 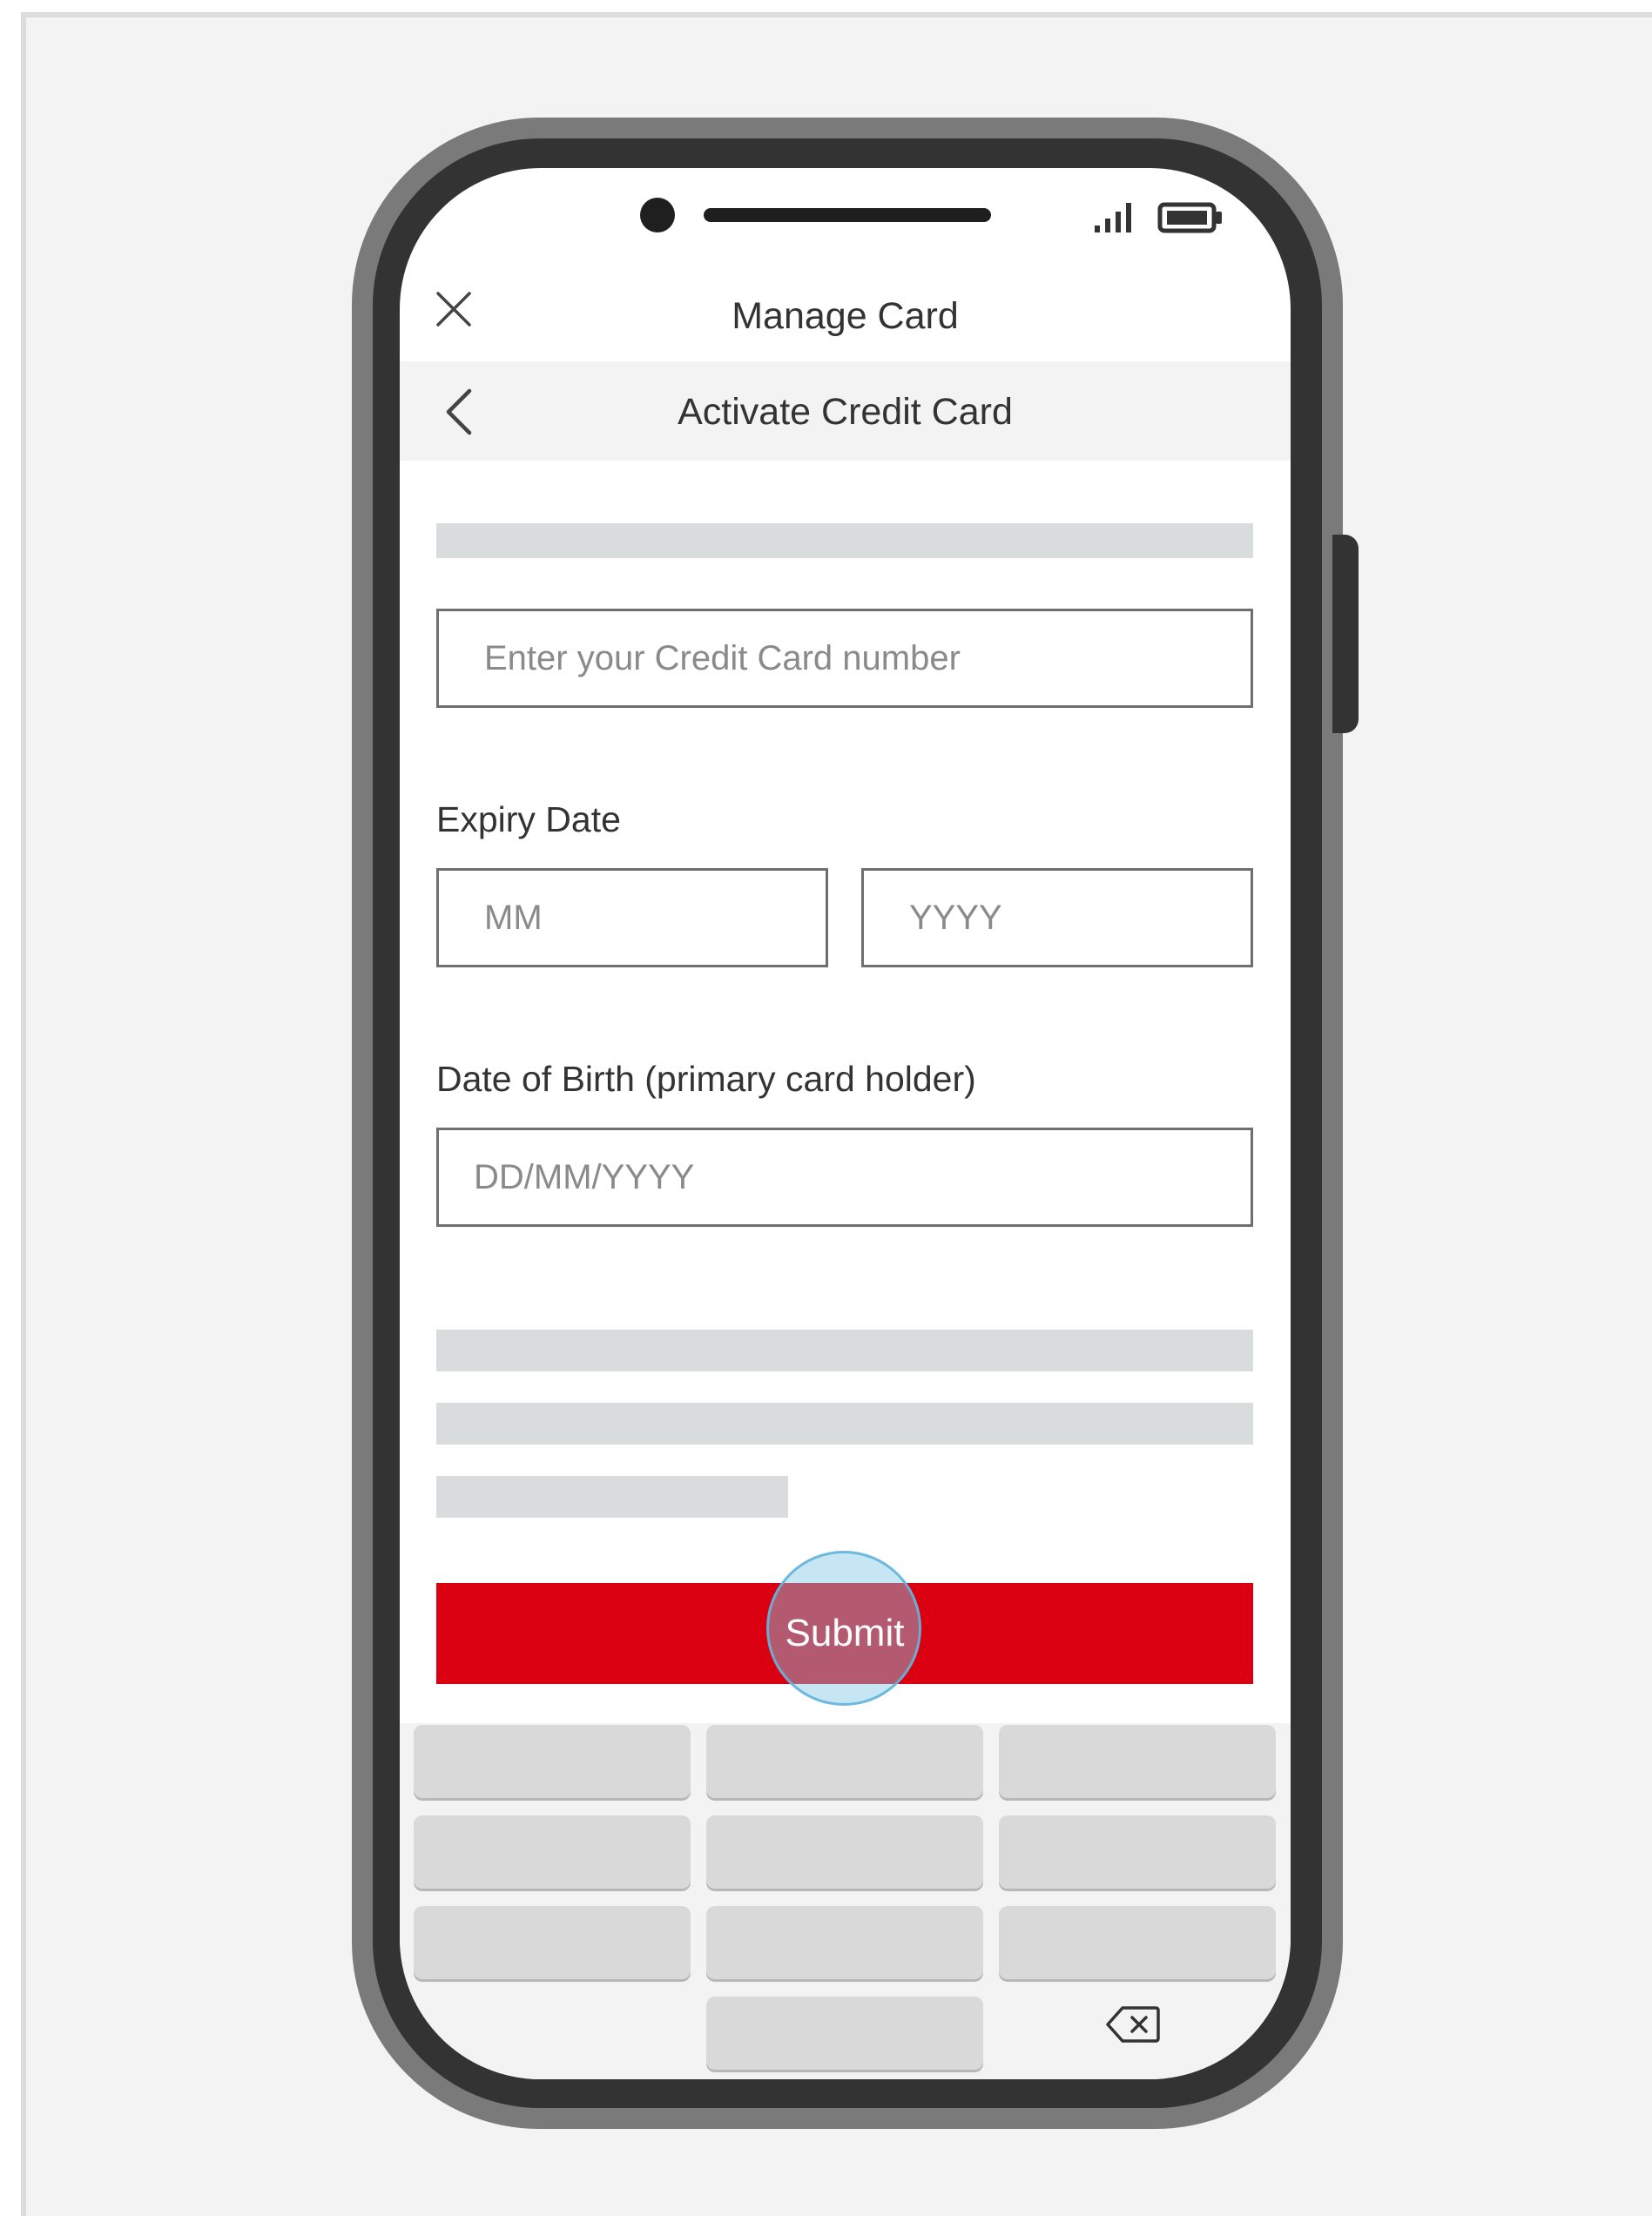 I want to click on expiry-month-input, so click(x=632, y=917).